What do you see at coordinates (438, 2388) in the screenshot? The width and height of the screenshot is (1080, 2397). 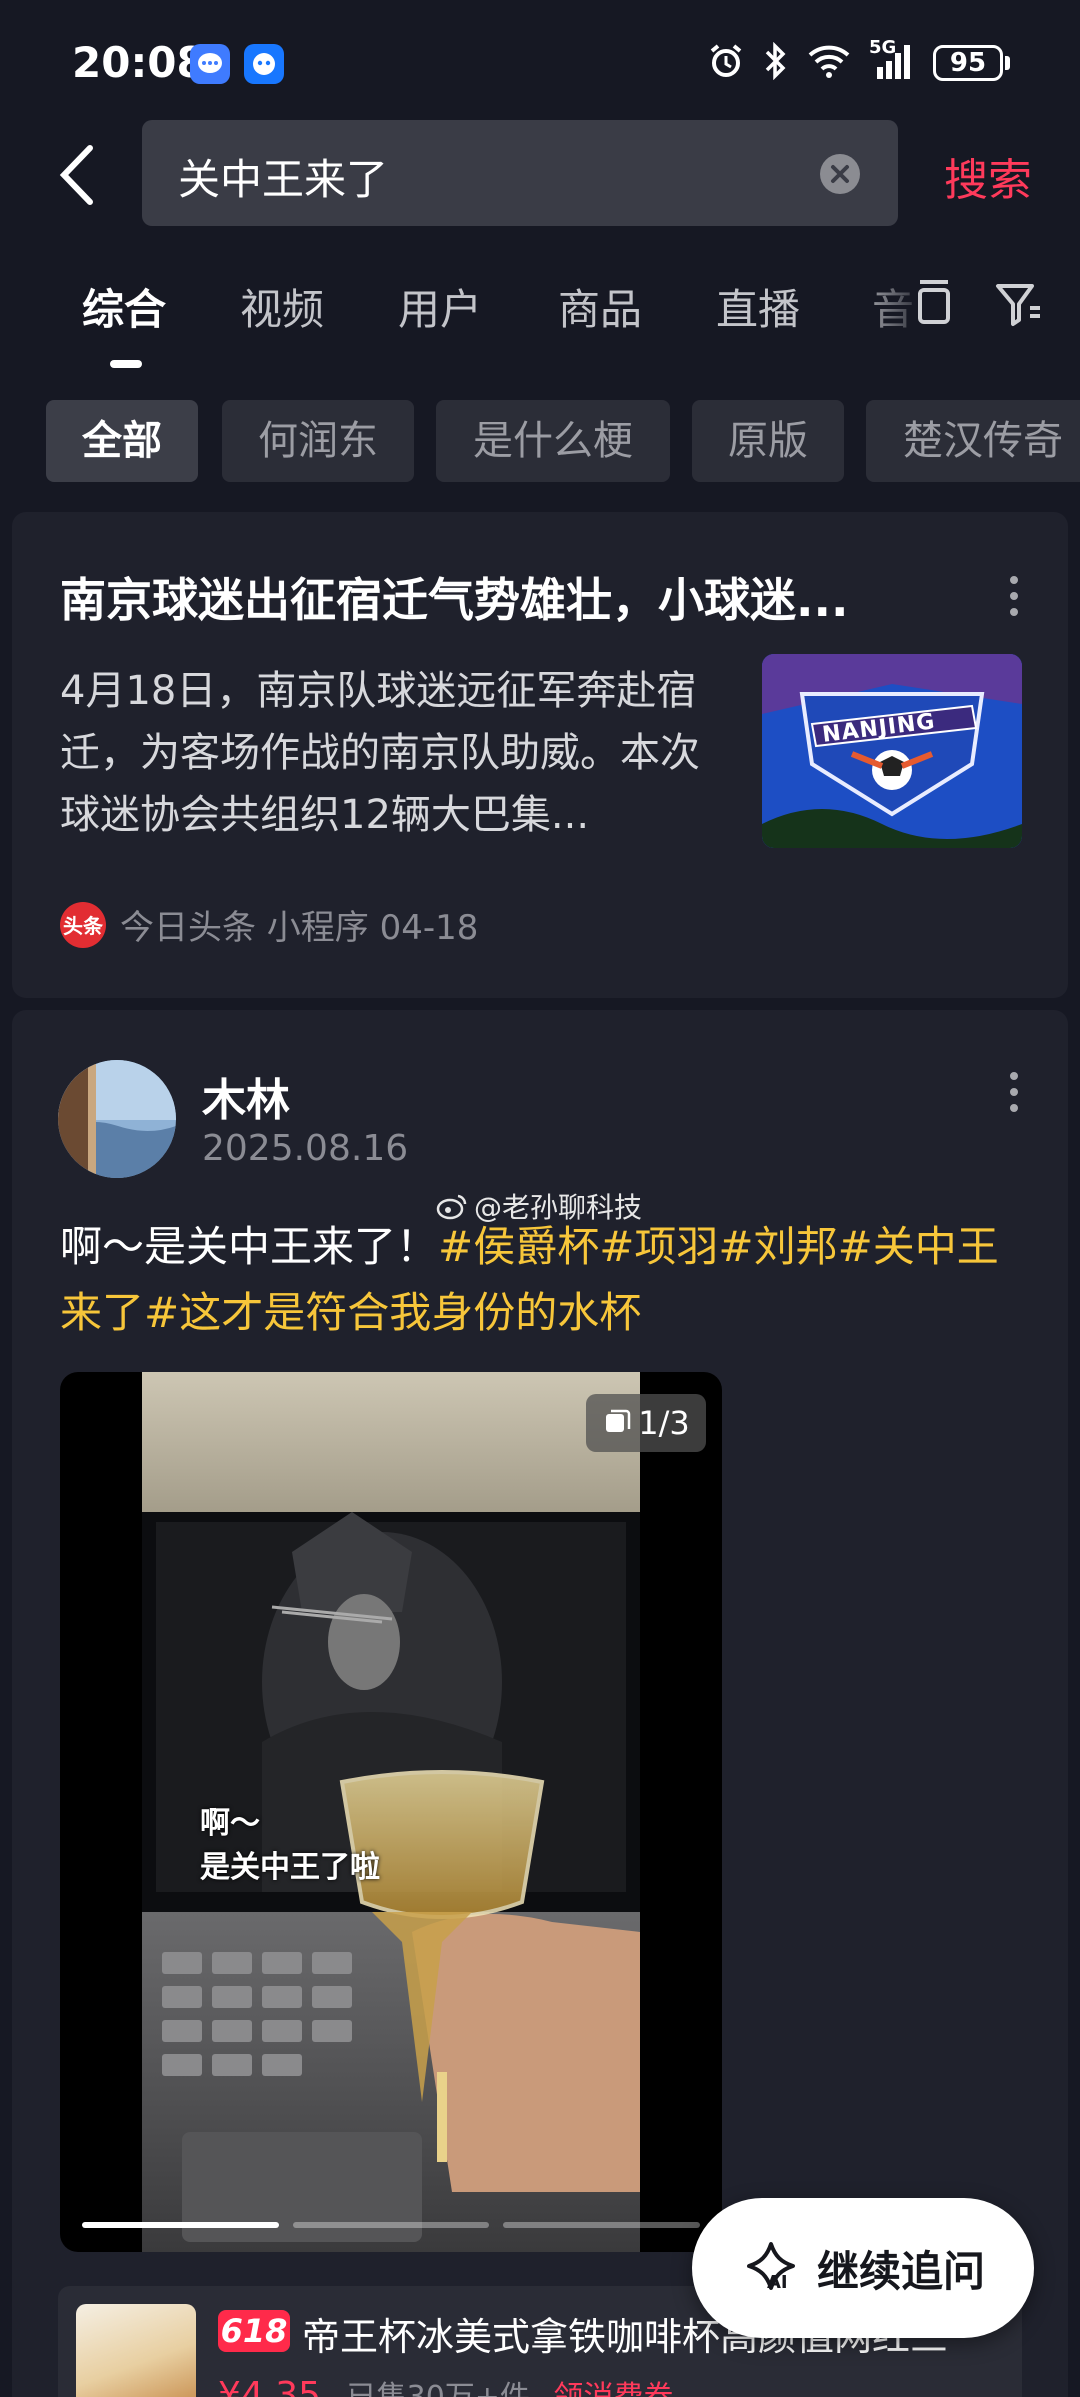 I see `product-sold: 已售30万+件` at bounding box center [438, 2388].